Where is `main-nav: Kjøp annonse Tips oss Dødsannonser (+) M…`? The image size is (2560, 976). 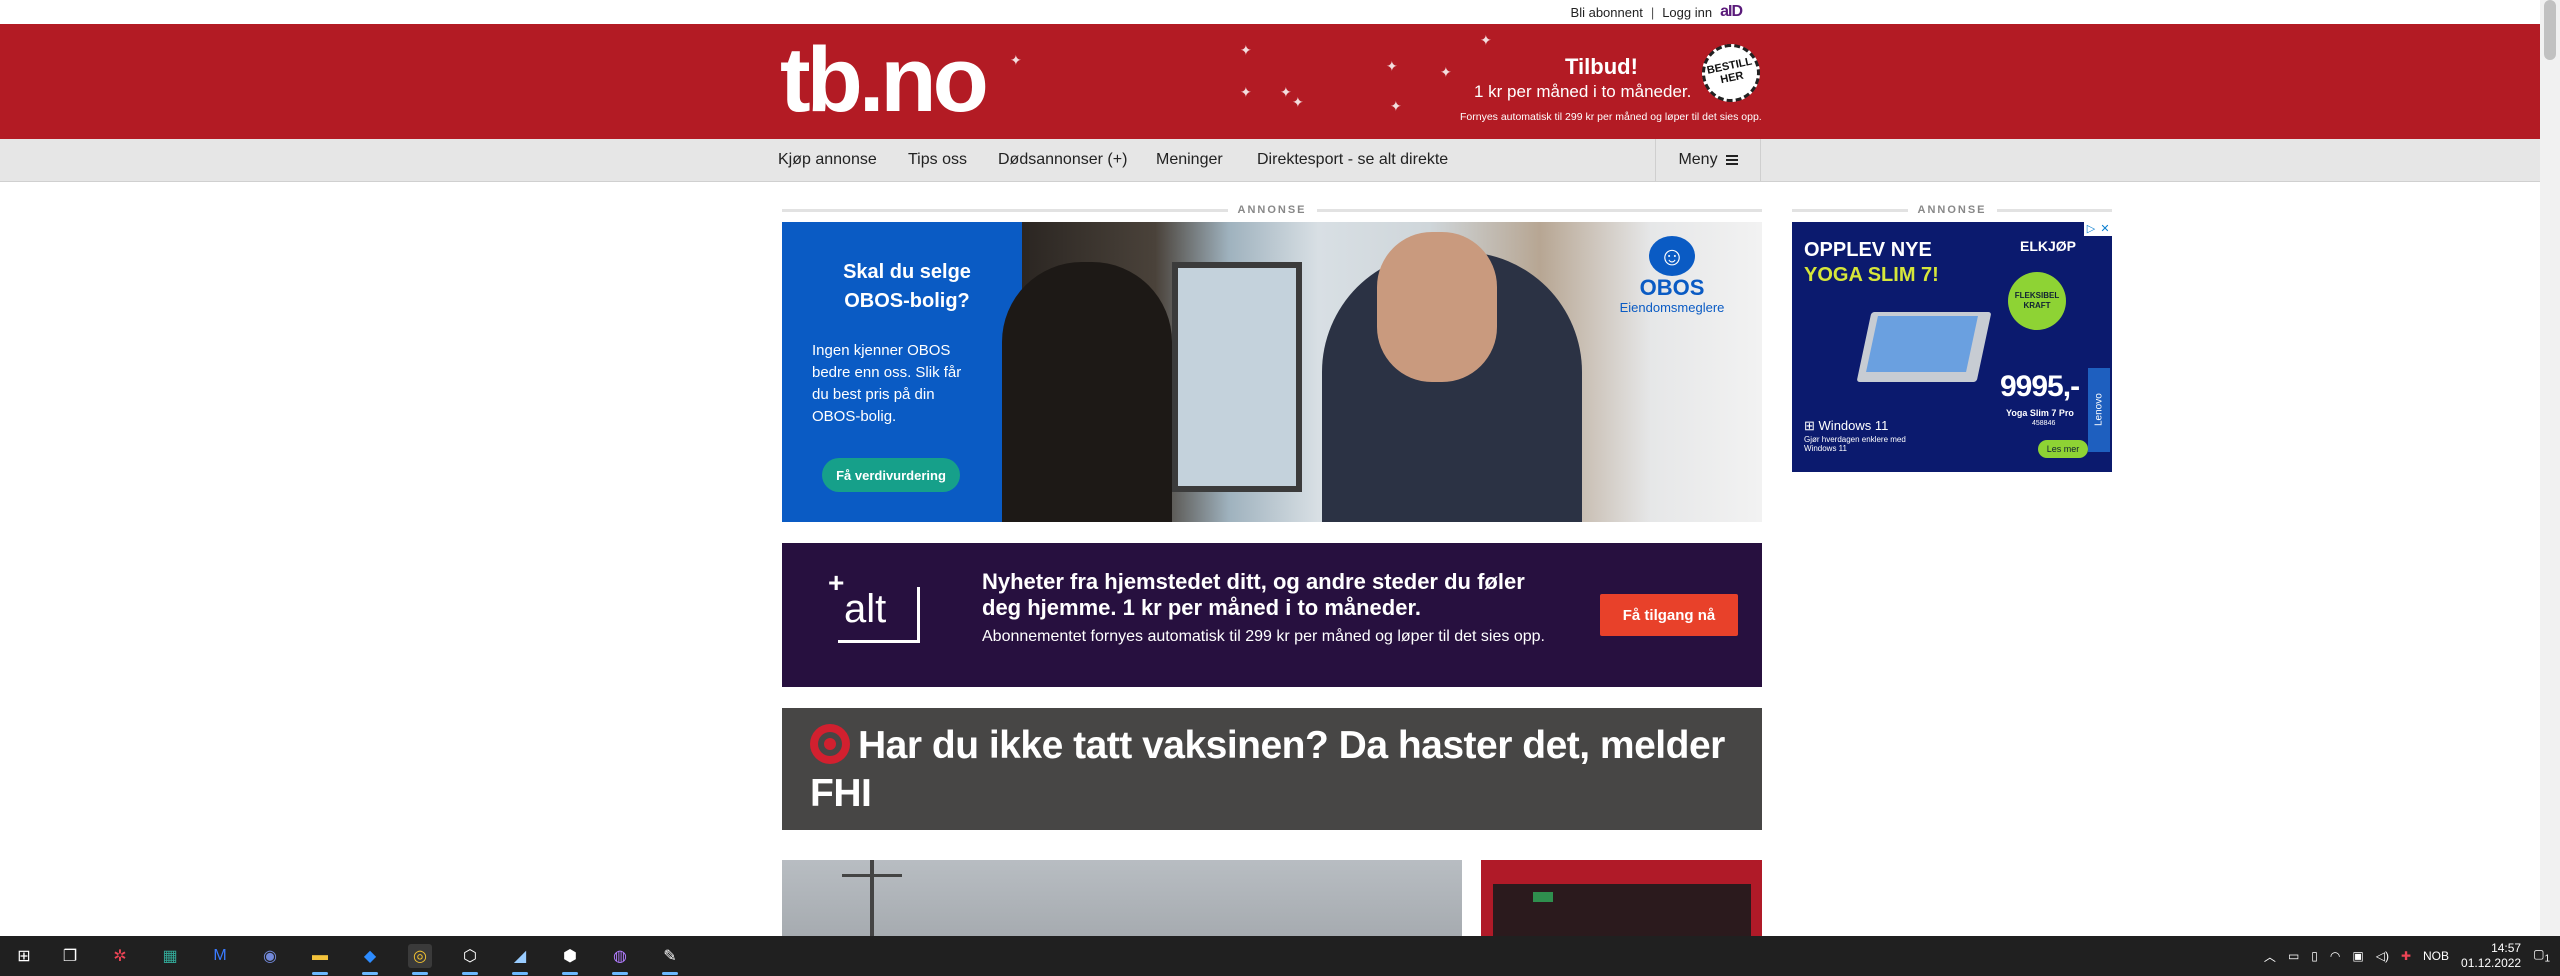 main-nav: Kjøp annonse Tips oss Dødsannonser (+) M… is located at coordinates (1270, 160).